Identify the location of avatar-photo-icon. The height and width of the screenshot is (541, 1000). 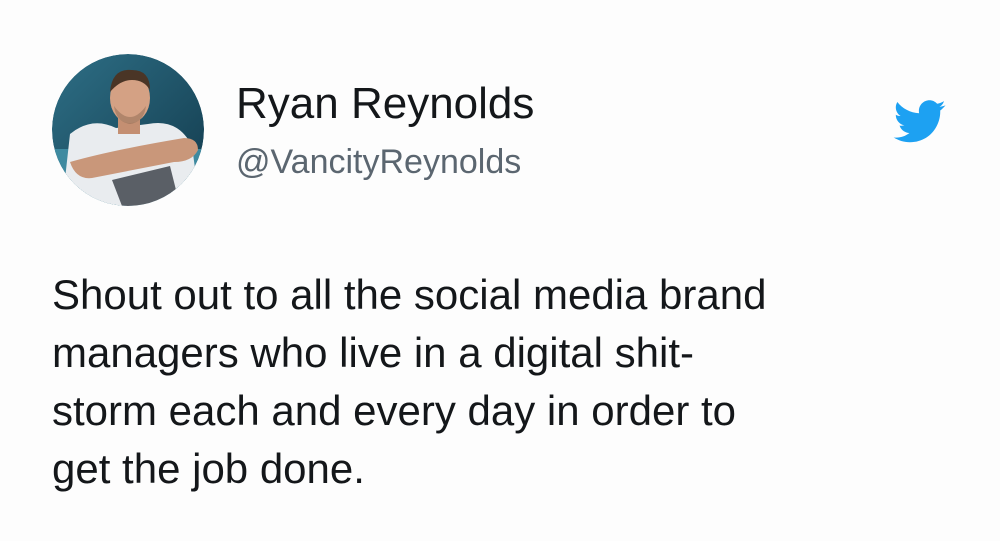
(128, 130).